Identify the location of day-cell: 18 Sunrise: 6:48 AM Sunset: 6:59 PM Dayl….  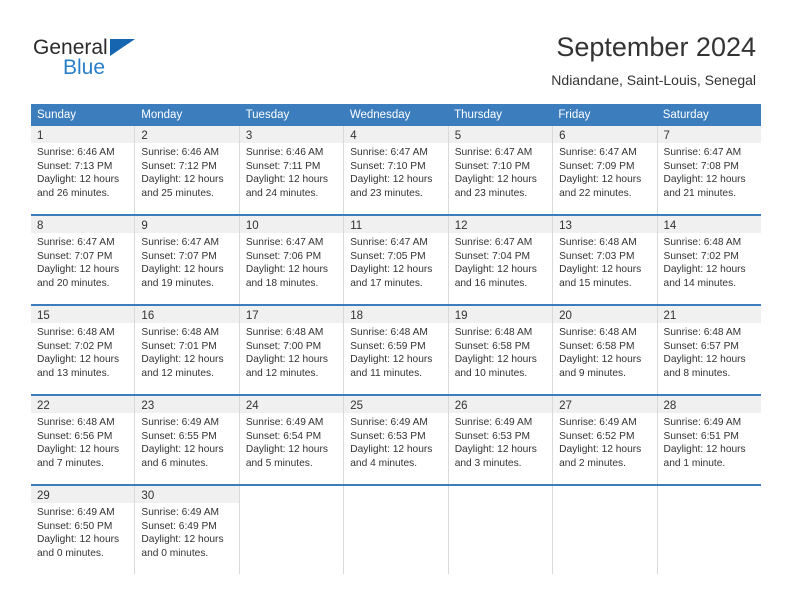
(396, 350).